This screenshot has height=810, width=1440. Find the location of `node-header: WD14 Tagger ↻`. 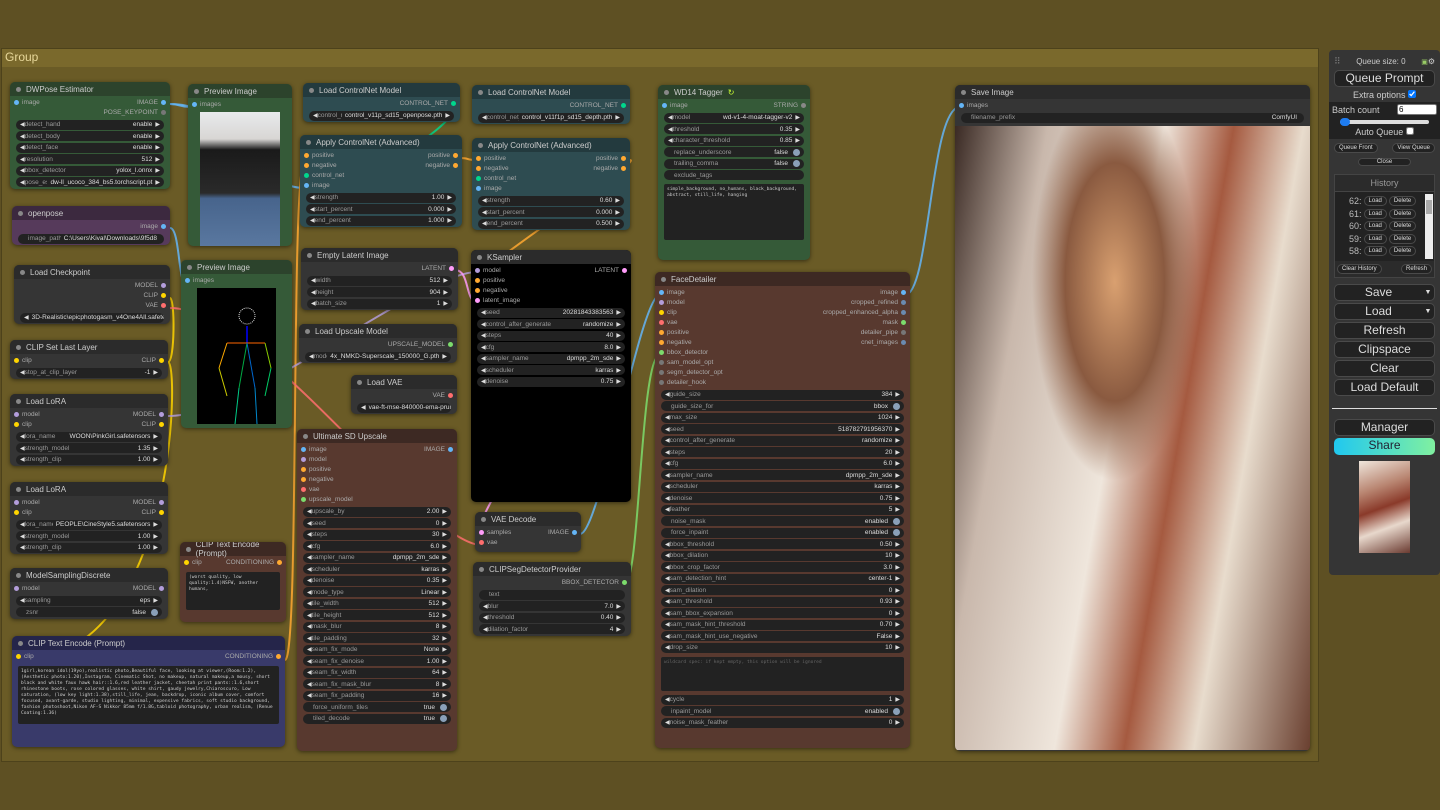

node-header: WD14 Tagger ↻ is located at coordinates (734, 92).